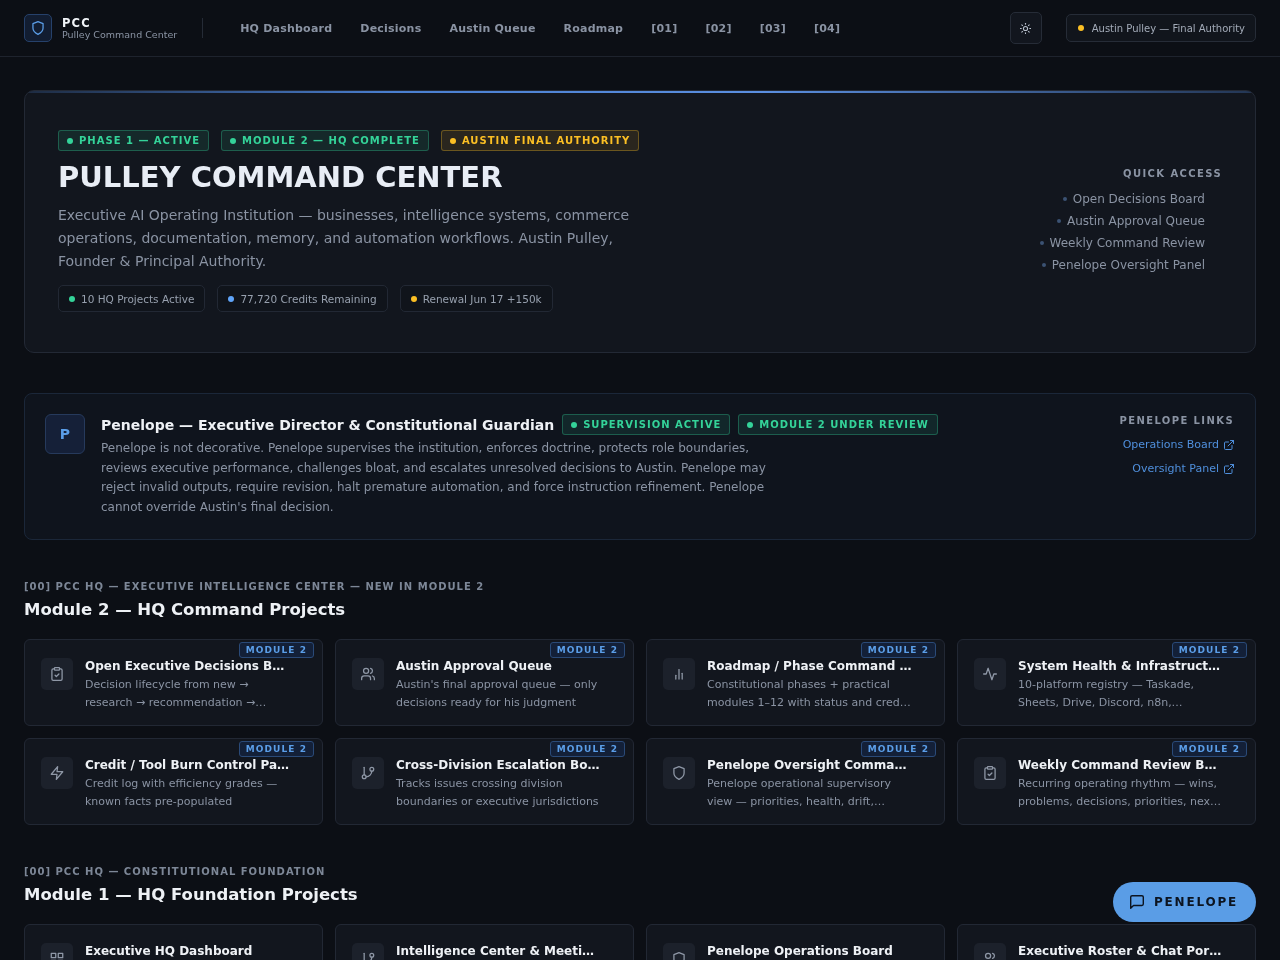 The image size is (1280, 960). Describe the element at coordinates (772, 28) in the screenshot. I see `nav-link: [03]` at that location.